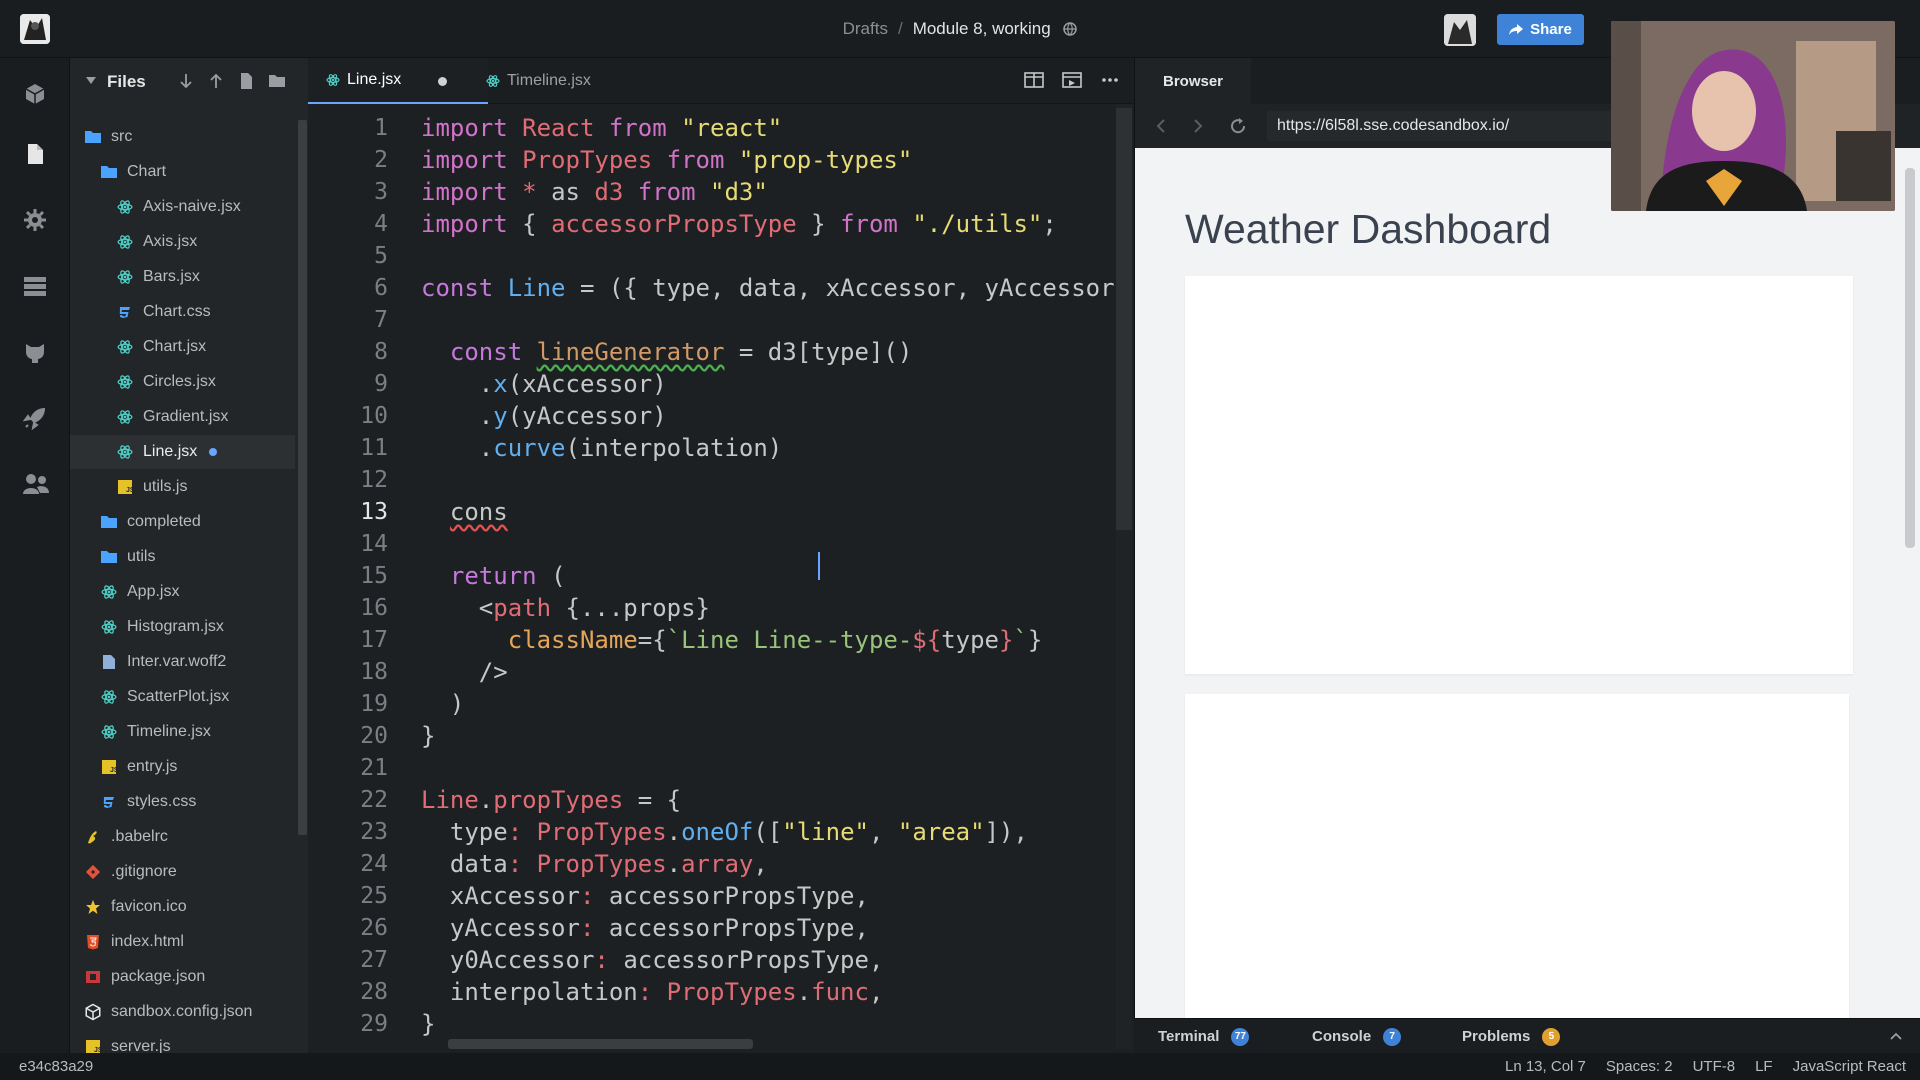 Image resolution: width=1920 pixels, height=1080 pixels. I want to click on text-cursor, so click(819, 566).